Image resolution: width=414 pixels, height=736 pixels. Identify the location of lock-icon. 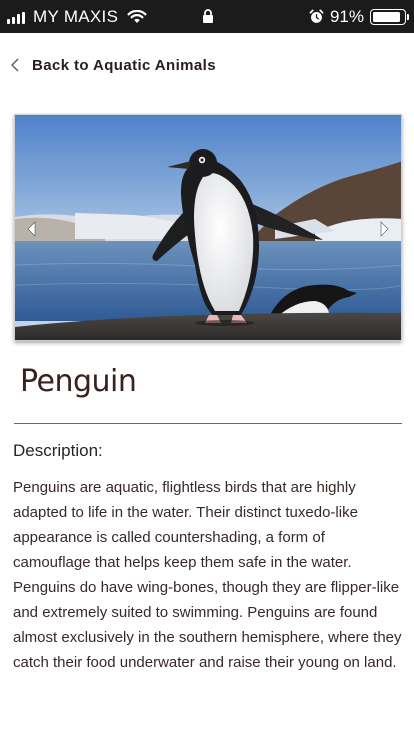
(208, 16).